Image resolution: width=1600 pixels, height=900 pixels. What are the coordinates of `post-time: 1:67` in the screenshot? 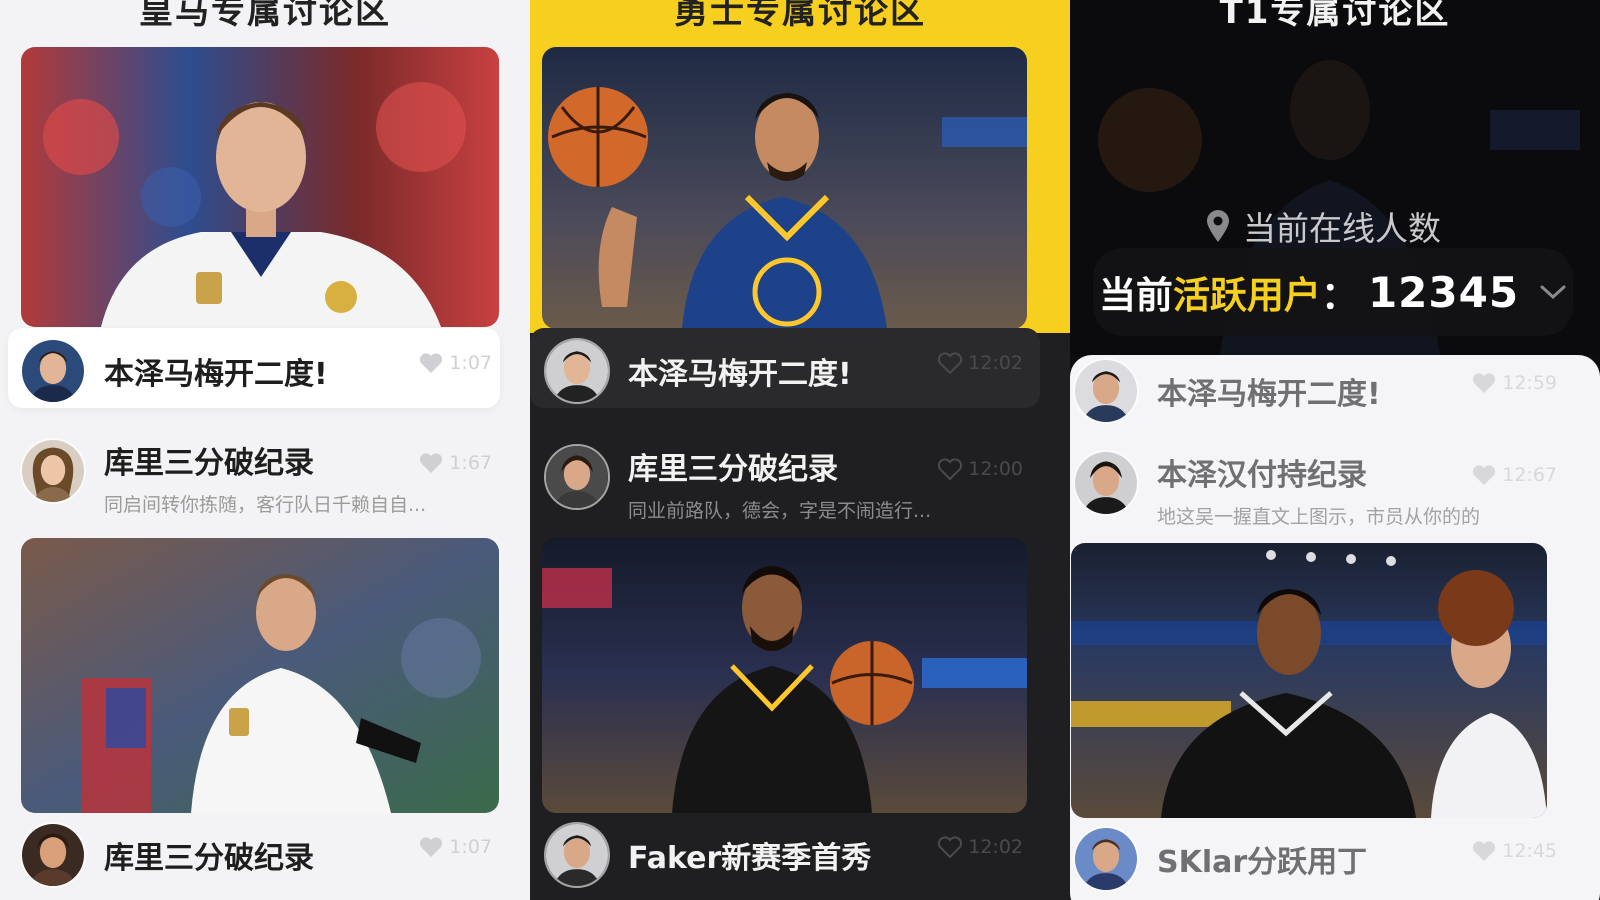 It's located at (470, 463).